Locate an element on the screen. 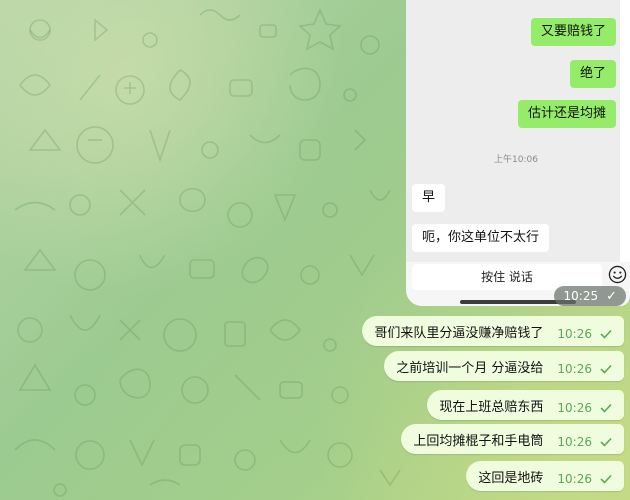 Image resolution: width=630 pixels, height=500 pixels. screenshot-incoming-bubble: 呃，你这单位不太行 is located at coordinates (481, 238).